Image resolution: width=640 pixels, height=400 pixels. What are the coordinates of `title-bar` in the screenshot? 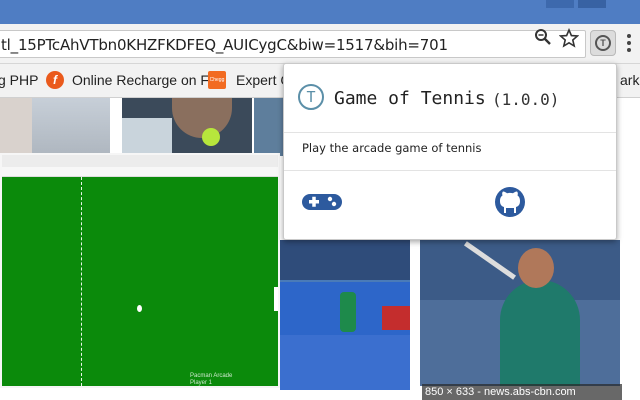 It's located at (320, 12).